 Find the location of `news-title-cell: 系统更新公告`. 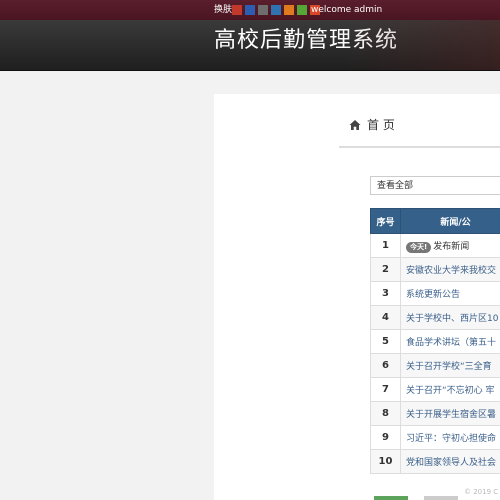

news-title-cell: 系统更新公告 is located at coordinates (450, 293).